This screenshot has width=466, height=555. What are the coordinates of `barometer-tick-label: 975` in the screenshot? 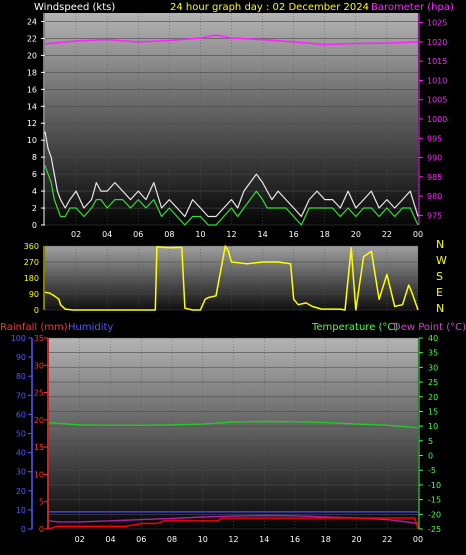 It's located at (434, 215).